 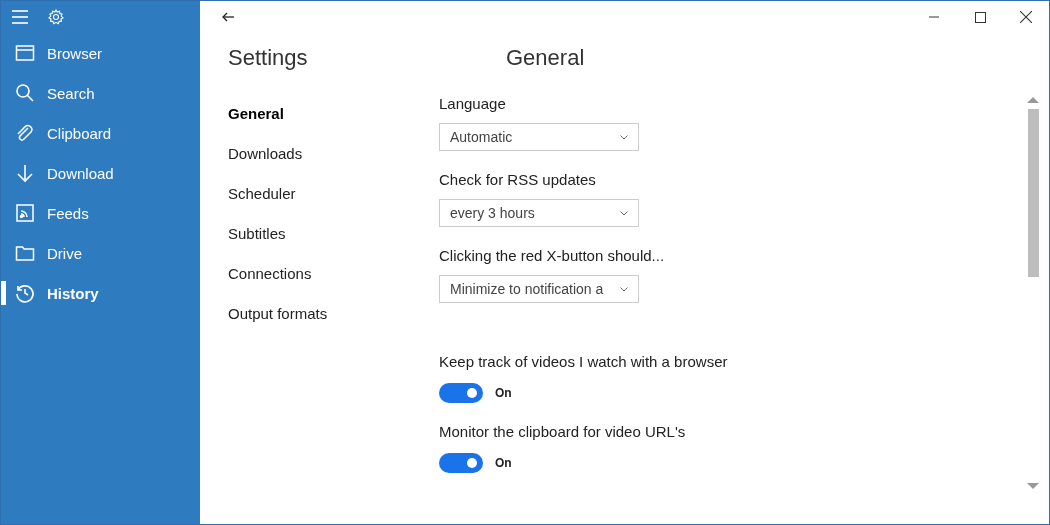 I want to click on setting-label: Monitor the clipboard for video URL's, so click(x=563, y=432).